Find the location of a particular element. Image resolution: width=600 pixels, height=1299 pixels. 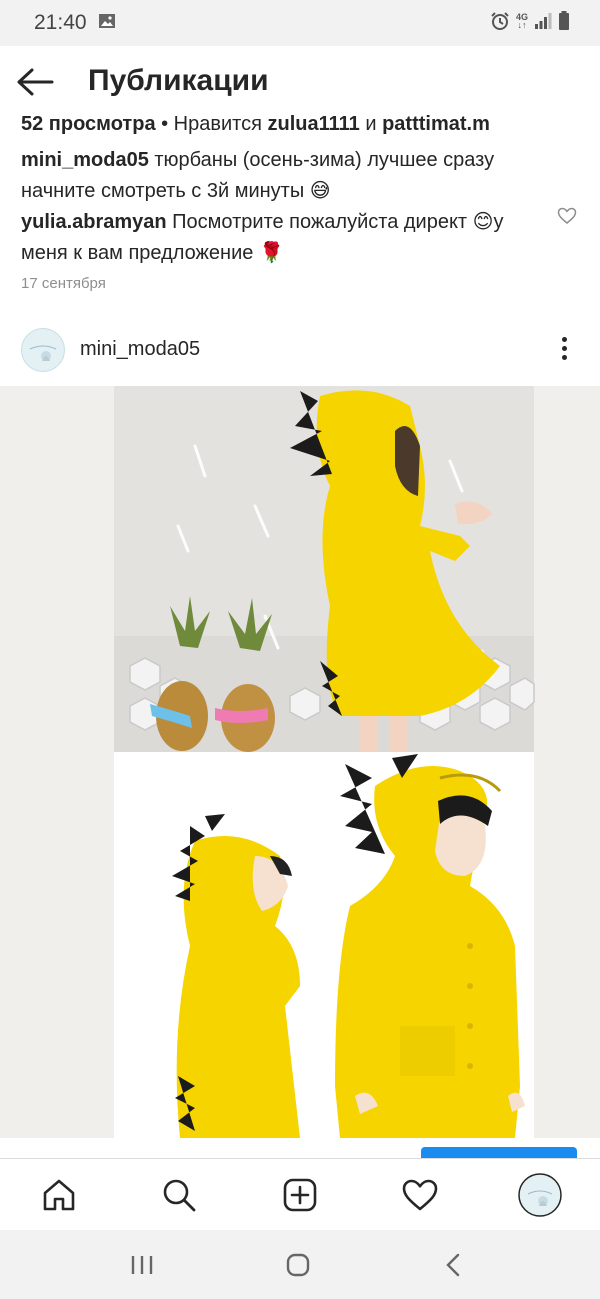

page-title: Публикации is located at coordinates (178, 80).